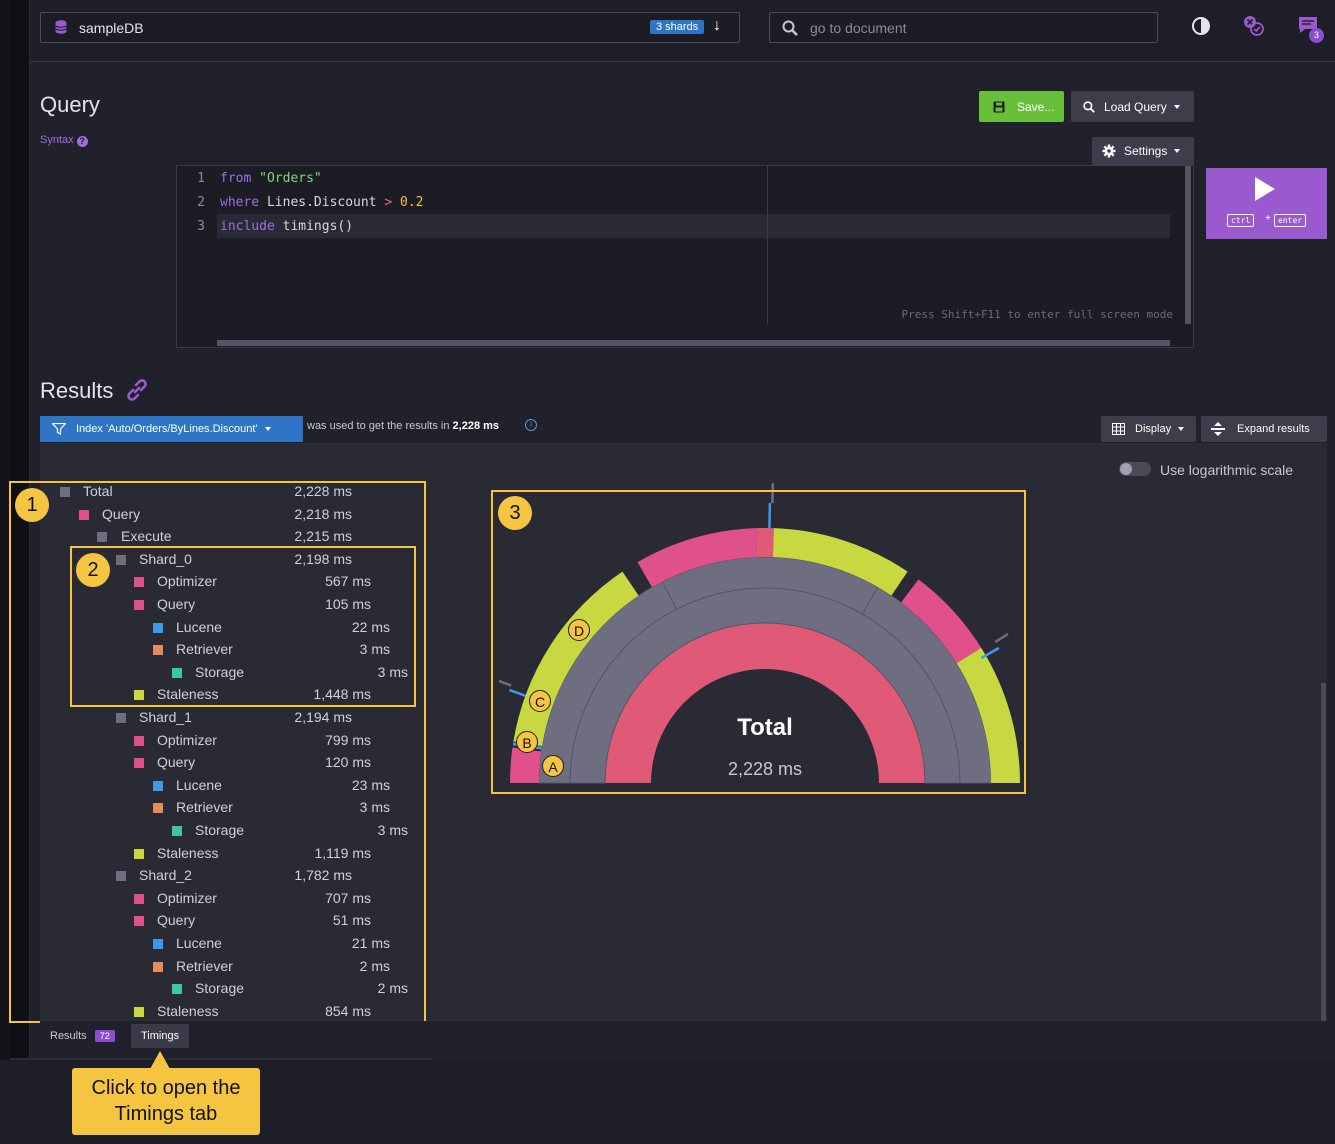  What do you see at coordinates (1265, 189) in the screenshot?
I see `play-icon` at bounding box center [1265, 189].